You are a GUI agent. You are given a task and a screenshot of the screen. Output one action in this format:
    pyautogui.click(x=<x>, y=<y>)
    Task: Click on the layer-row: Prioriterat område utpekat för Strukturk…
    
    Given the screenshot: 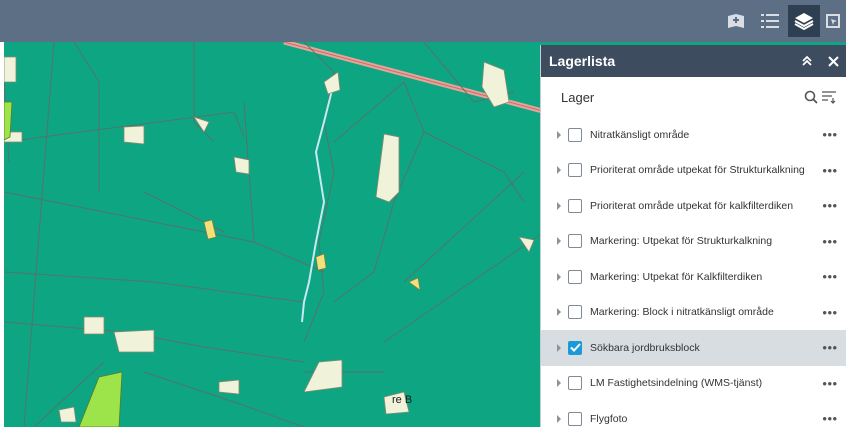 What is the action you would take?
    pyautogui.click(x=693, y=171)
    